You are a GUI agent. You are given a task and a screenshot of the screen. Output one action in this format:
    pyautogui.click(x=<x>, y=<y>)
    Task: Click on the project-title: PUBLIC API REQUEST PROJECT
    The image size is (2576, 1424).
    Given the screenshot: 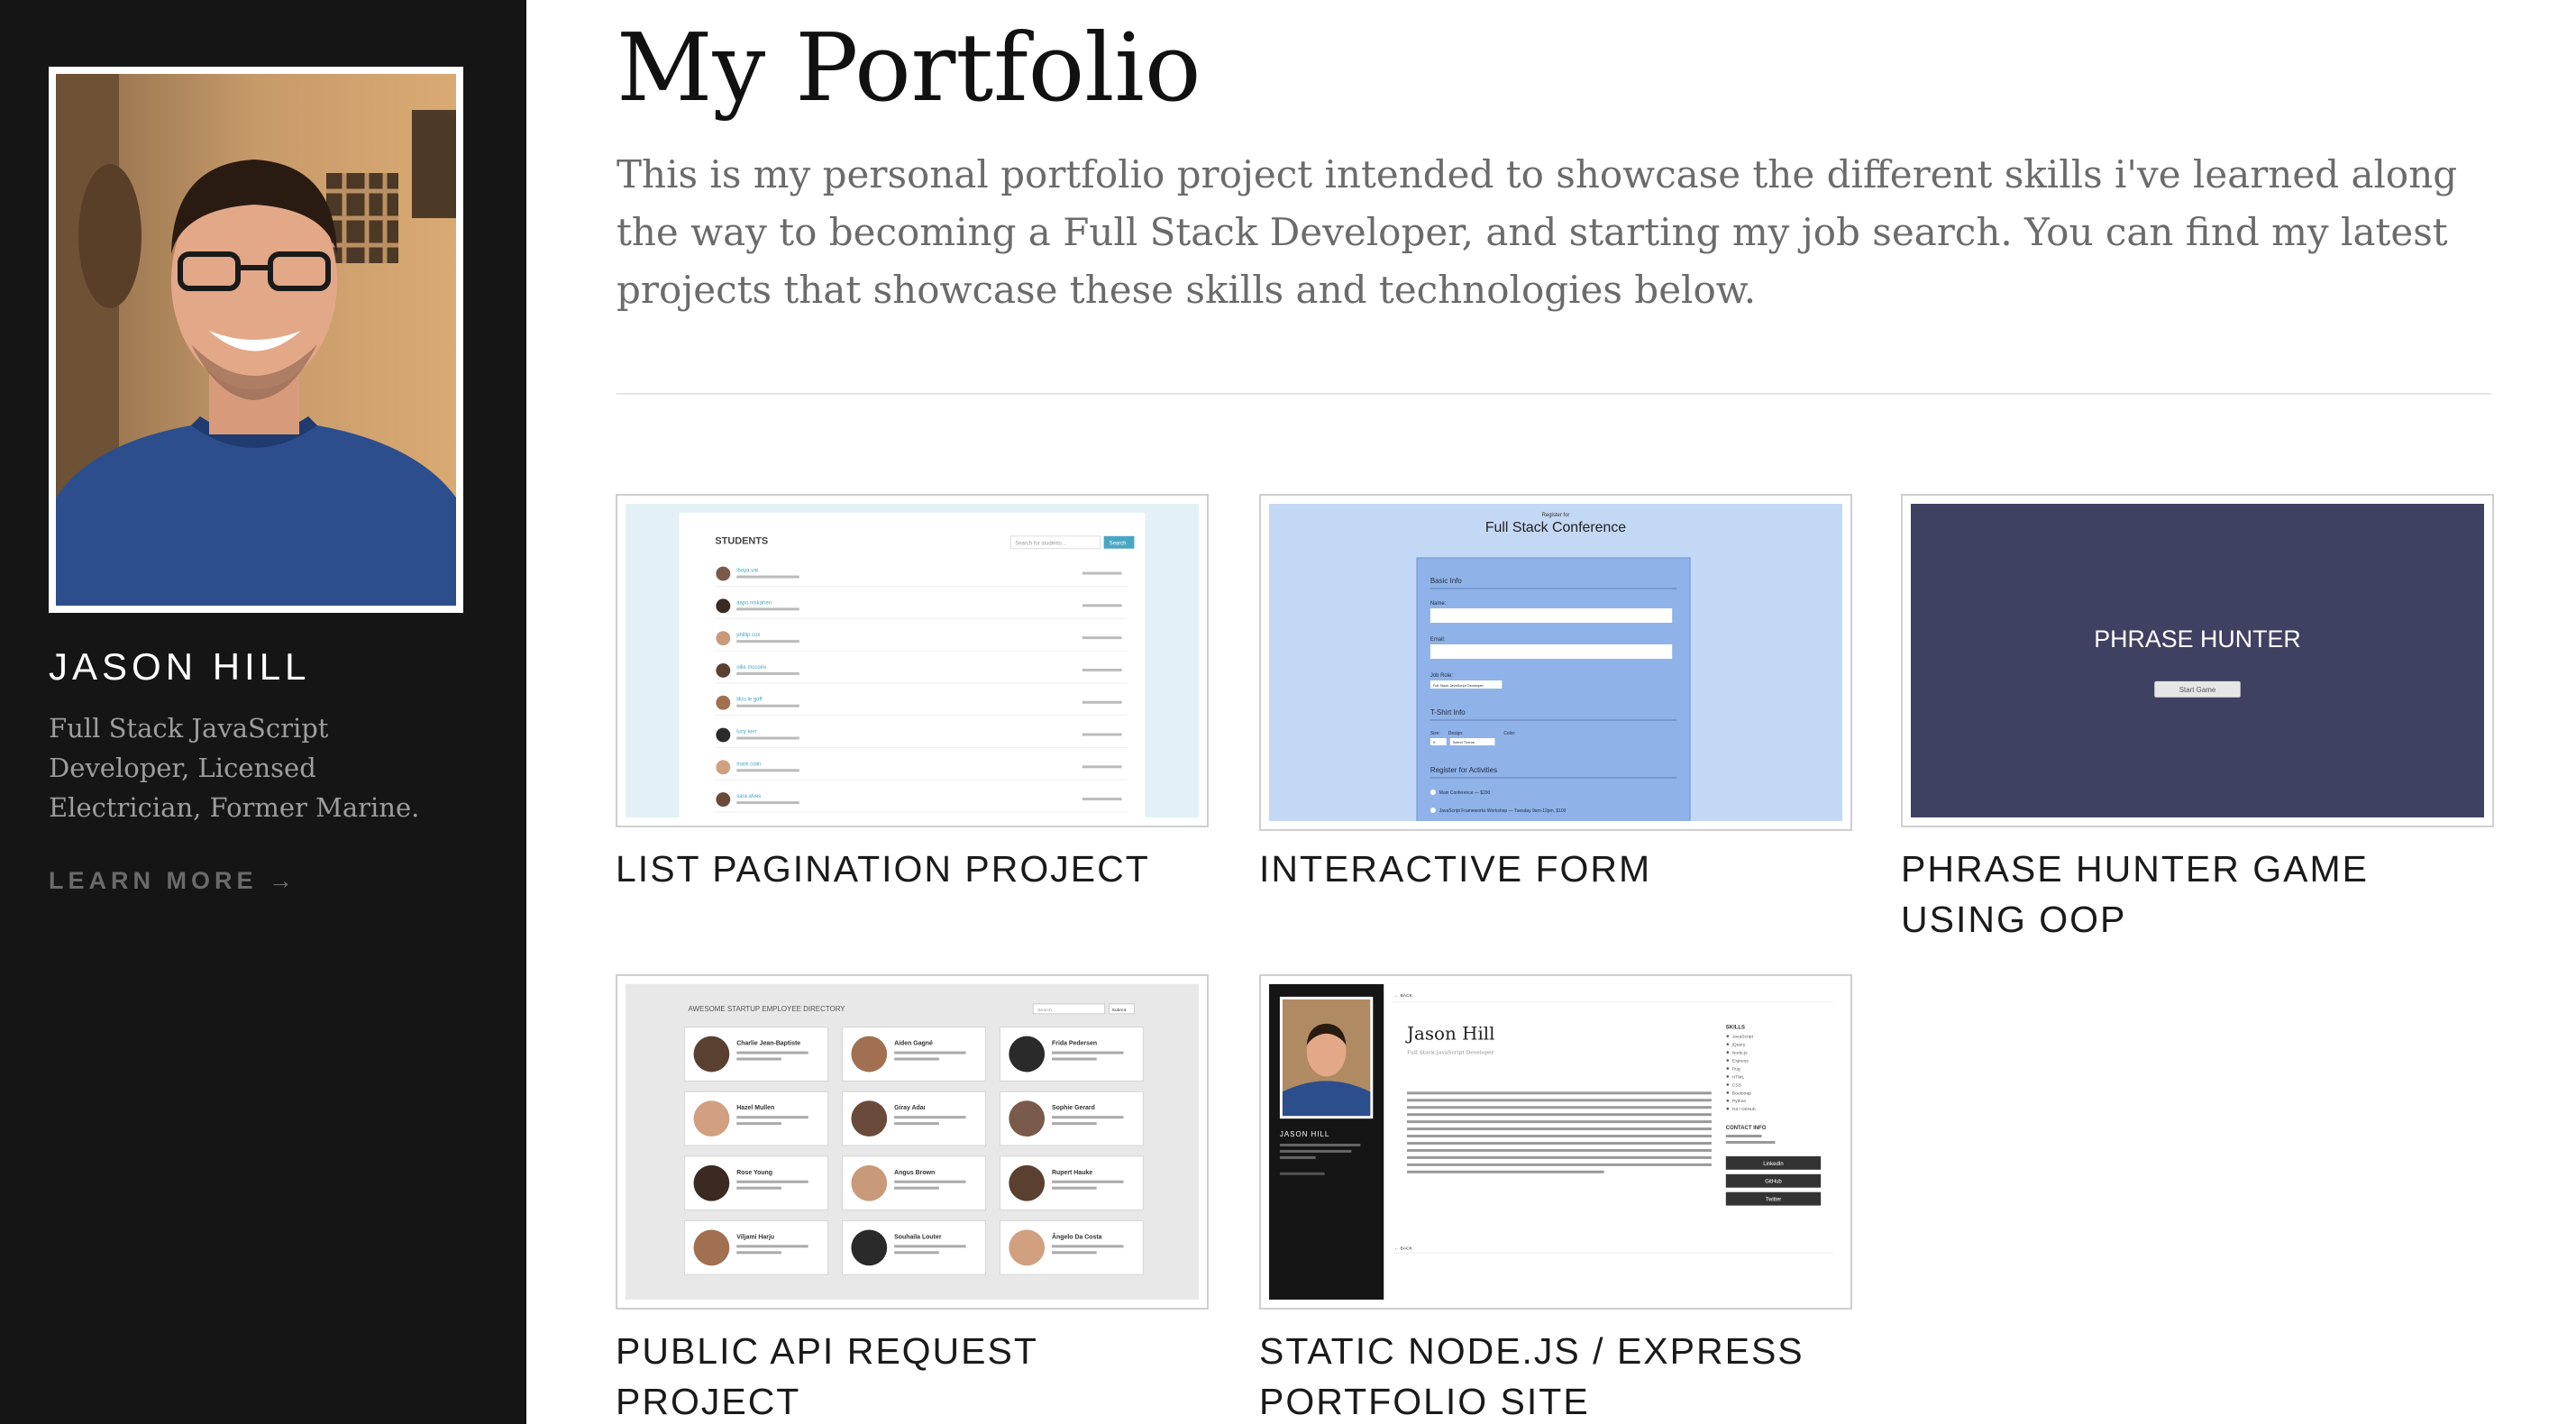 What is the action you would take?
    pyautogui.click(x=913, y=1375)
    